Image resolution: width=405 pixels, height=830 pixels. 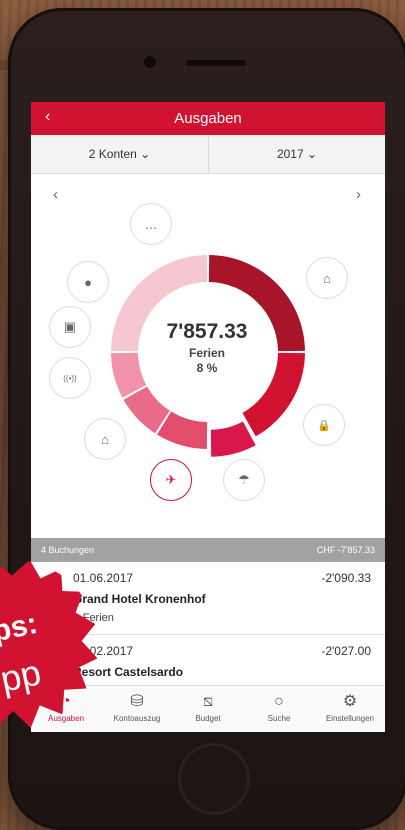 What do you see at coordinates (206, 353) in the screenshot?
I see `center-category: Ferien` at bounding box center [206, 353].